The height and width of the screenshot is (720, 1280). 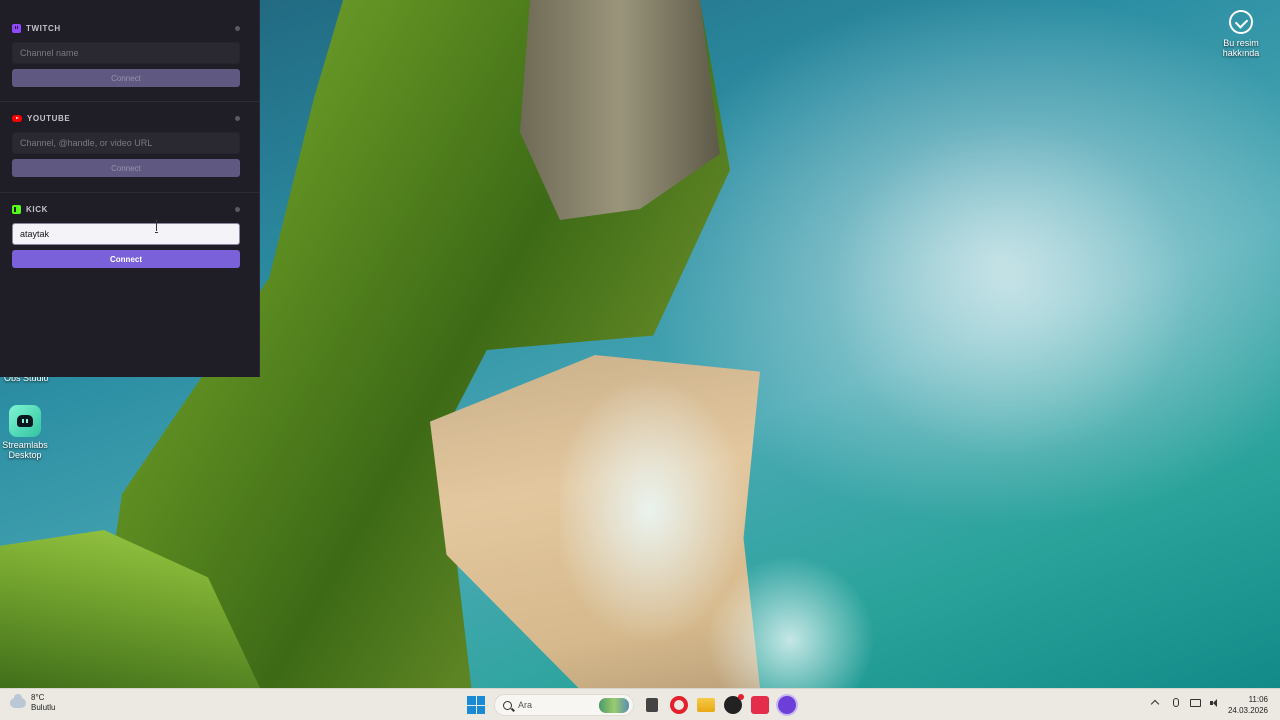 I want to click on text-cursor-icon, so click(x=157, y=226).